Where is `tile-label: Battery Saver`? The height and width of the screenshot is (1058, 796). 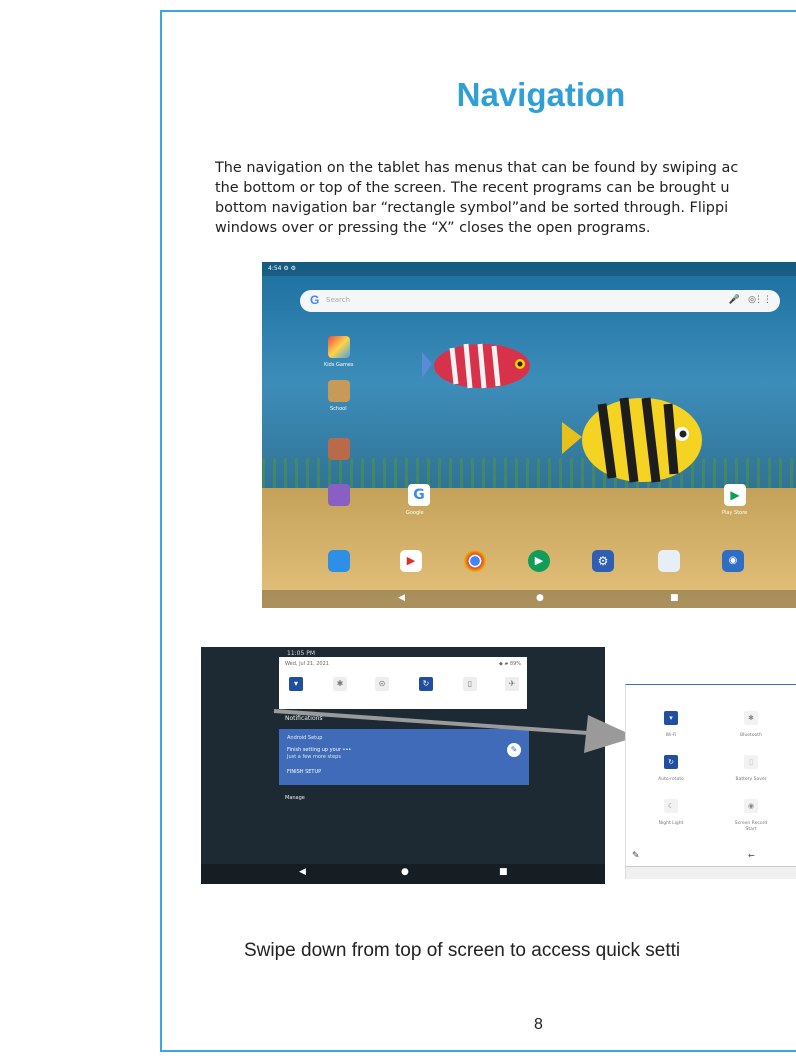
tile-label: Battery Saver is located at coordinates (751, 779).